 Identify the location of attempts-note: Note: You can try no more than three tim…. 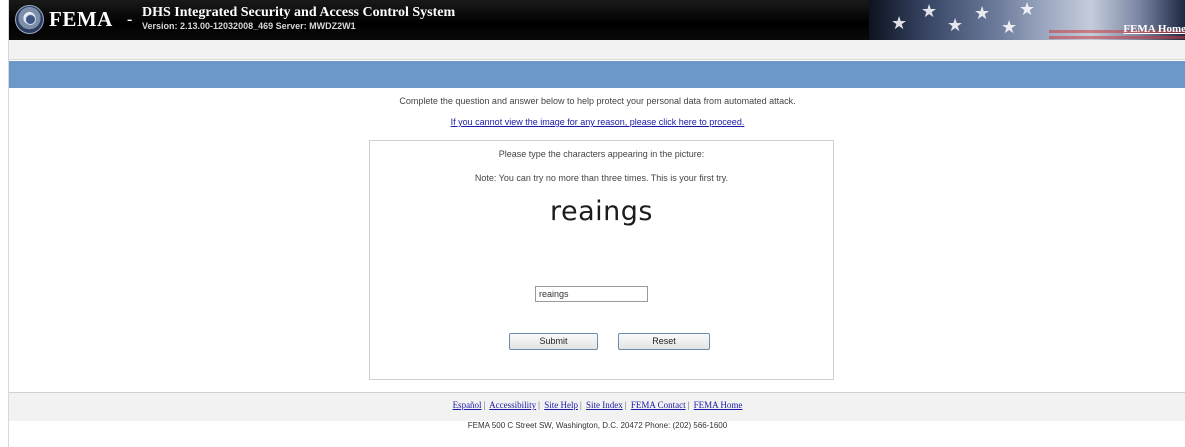
(601, 178).